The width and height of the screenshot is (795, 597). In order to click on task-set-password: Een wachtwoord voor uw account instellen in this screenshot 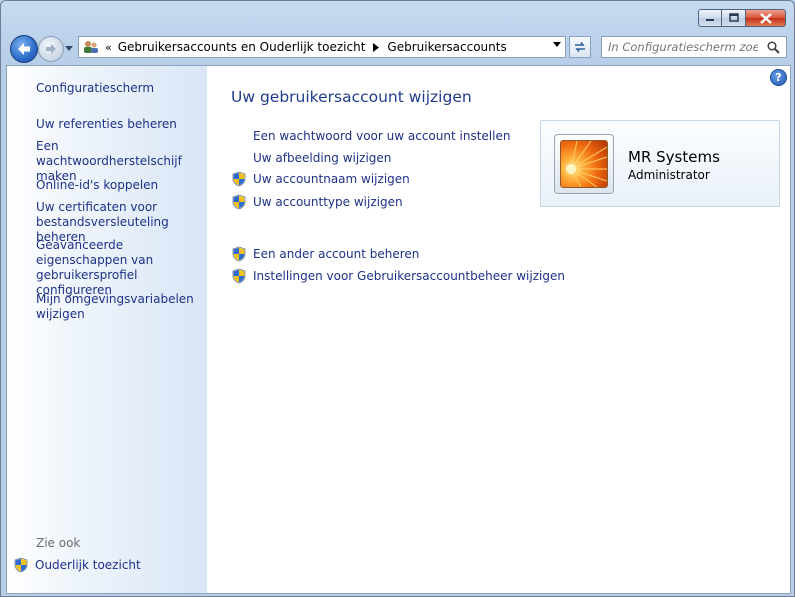, I will do `click(370, 136)`.